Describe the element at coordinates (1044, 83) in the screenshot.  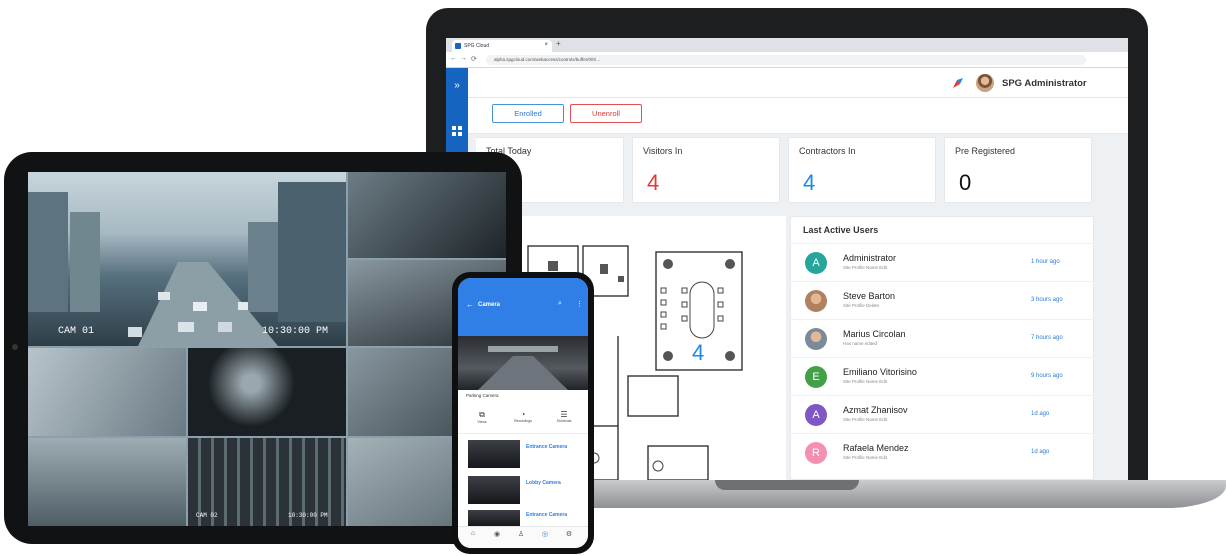
I see `user-name: SPG Administrator` at that location.